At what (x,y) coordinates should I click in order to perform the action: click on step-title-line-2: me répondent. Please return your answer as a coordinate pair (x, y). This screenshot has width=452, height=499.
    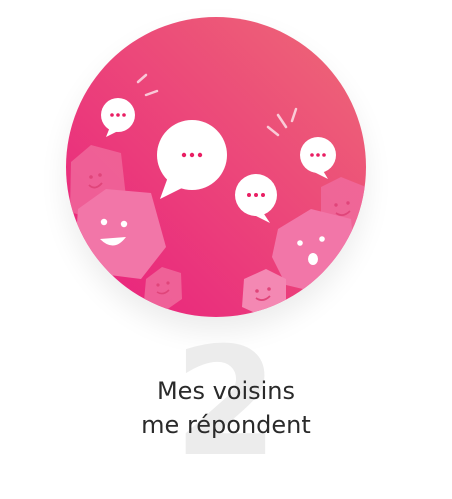
    Looking at the image, I should click on (226, 425).